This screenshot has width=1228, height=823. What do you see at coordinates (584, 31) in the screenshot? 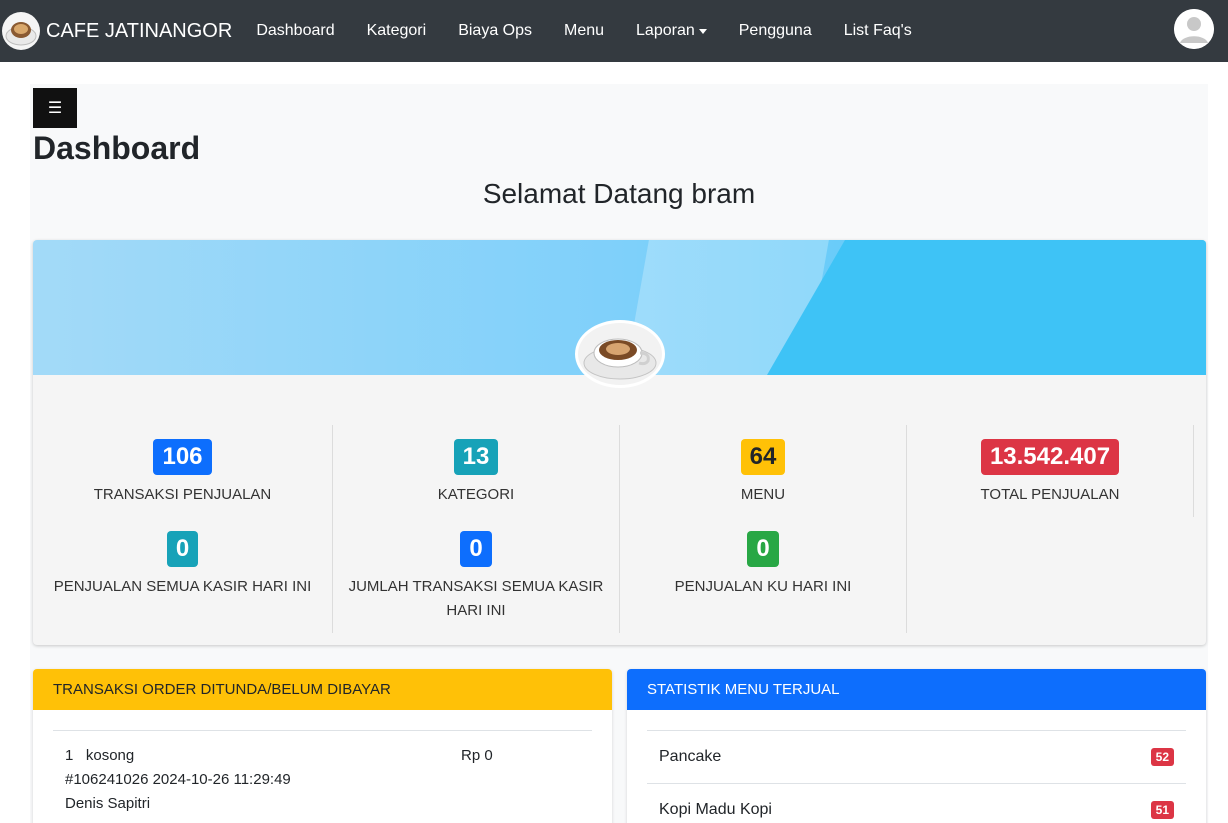
I see `nav-menu: Menu` at bounding box center [584, 31].